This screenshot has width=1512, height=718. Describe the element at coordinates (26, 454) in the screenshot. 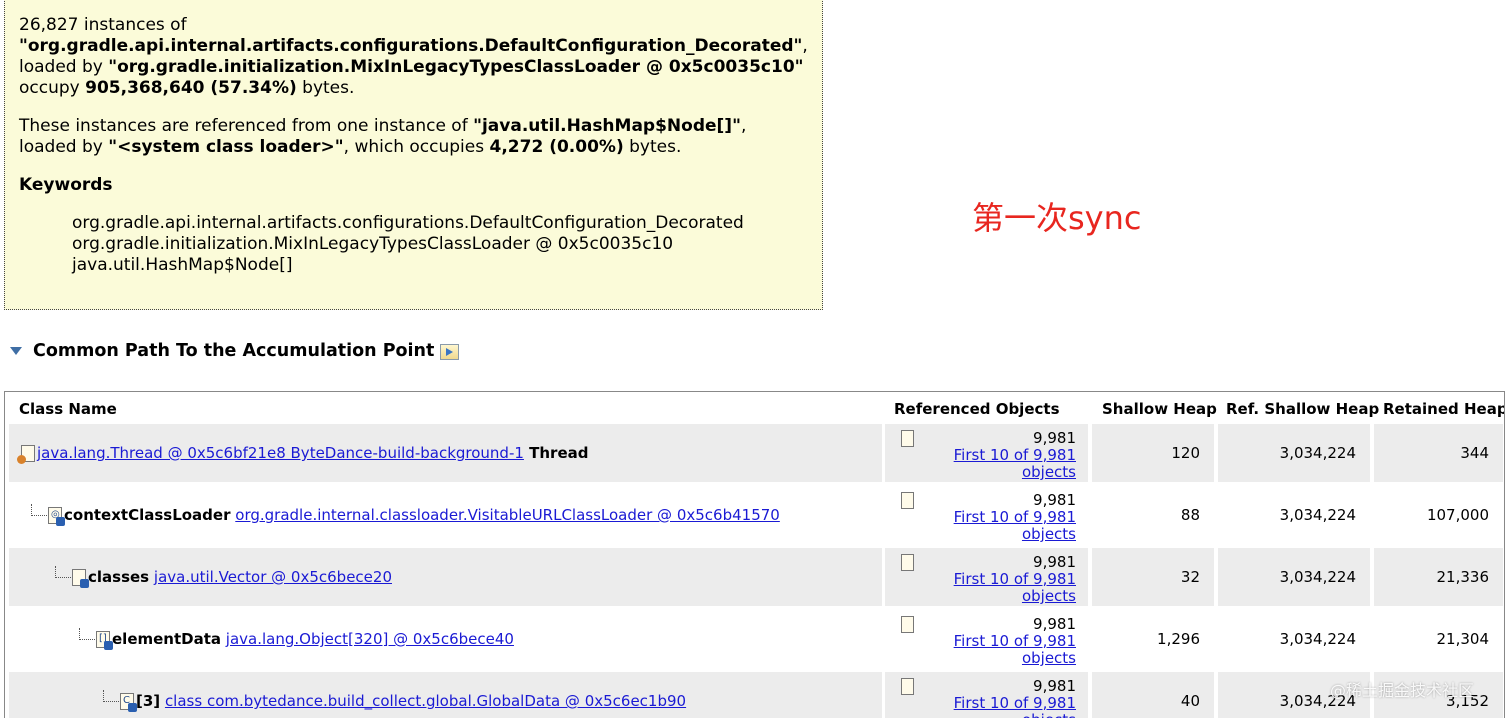

I see `thread-icon` at that location.